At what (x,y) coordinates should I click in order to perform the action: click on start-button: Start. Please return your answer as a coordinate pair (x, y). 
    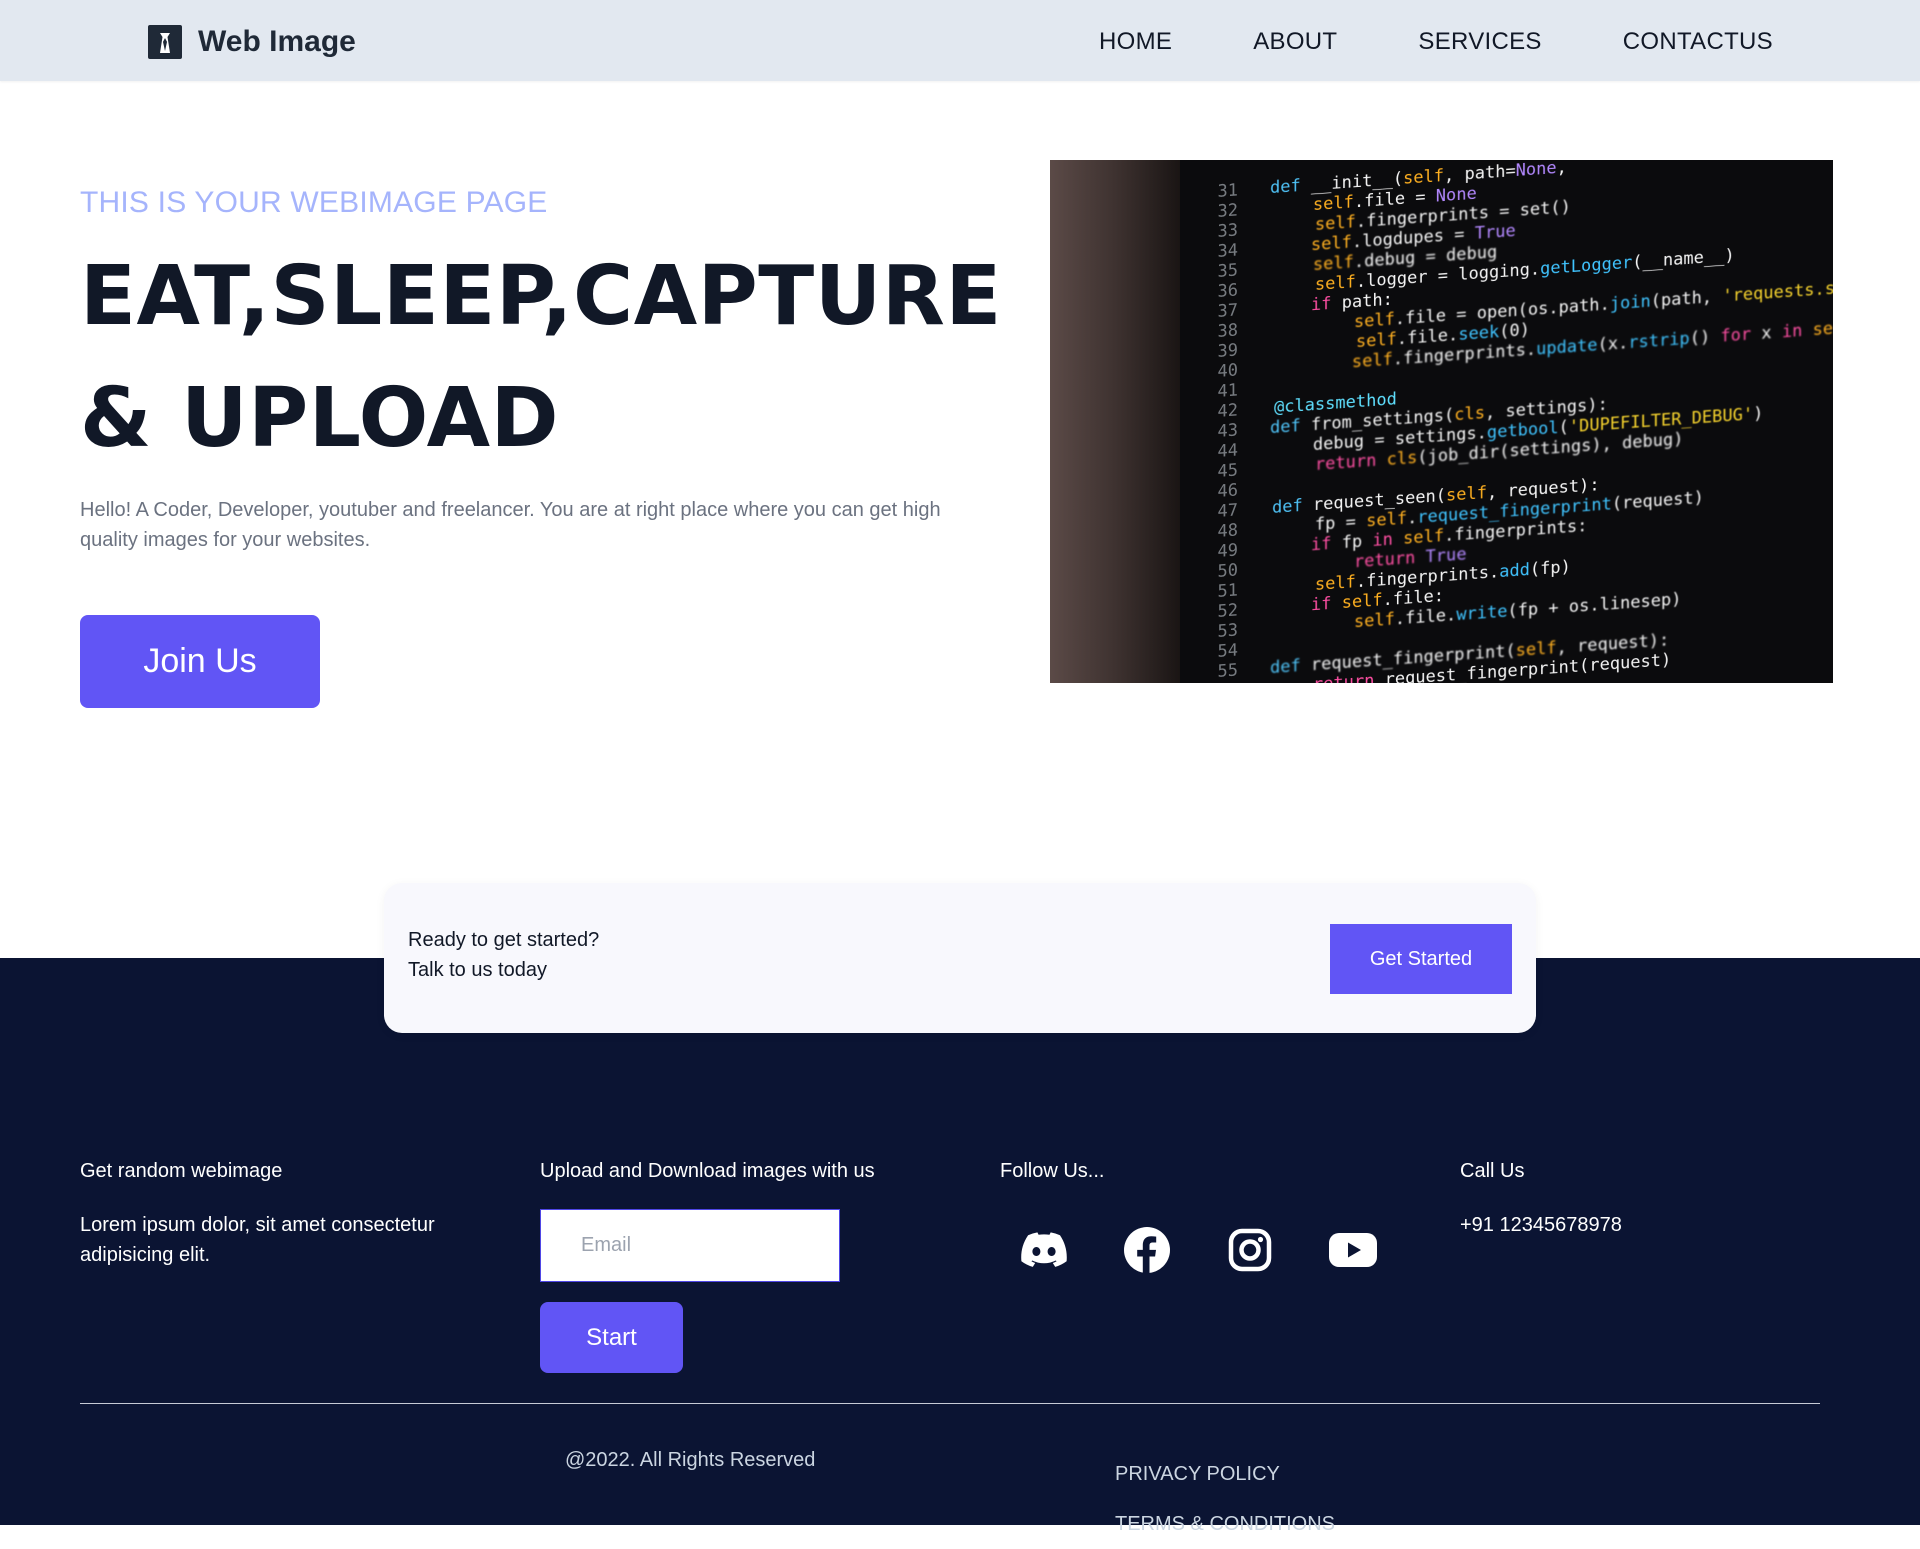
    Looking at the image, I should click on (611, 1337).